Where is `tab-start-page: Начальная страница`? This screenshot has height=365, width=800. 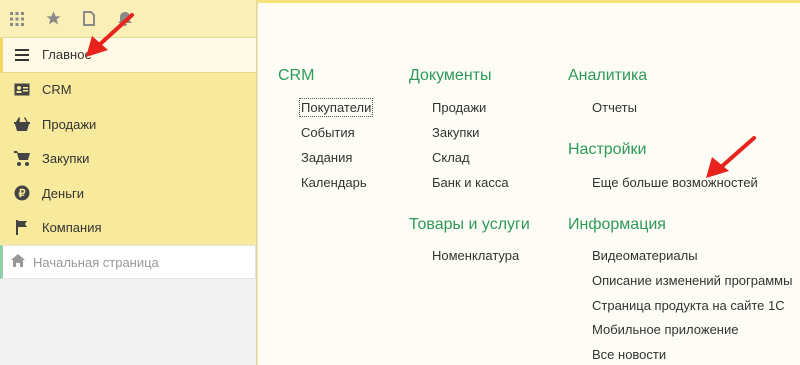
tab-start-page: Начальная страница is located at coordinates (128, 262).